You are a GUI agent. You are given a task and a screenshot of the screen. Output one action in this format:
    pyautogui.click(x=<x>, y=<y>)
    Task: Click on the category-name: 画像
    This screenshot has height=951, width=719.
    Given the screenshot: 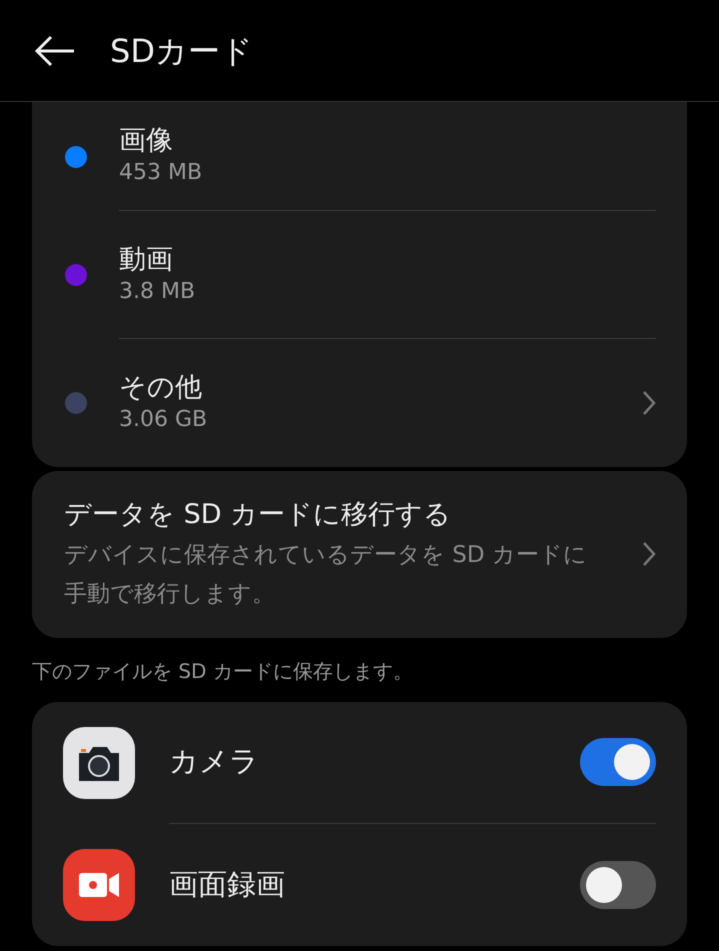 What is the action you would take?
    pyautogui.click(x=146, y=141)
    